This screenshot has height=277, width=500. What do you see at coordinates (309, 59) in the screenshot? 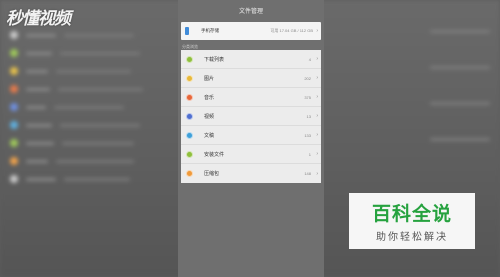
I see `category-count: 4` at bounding box center [309, 59].